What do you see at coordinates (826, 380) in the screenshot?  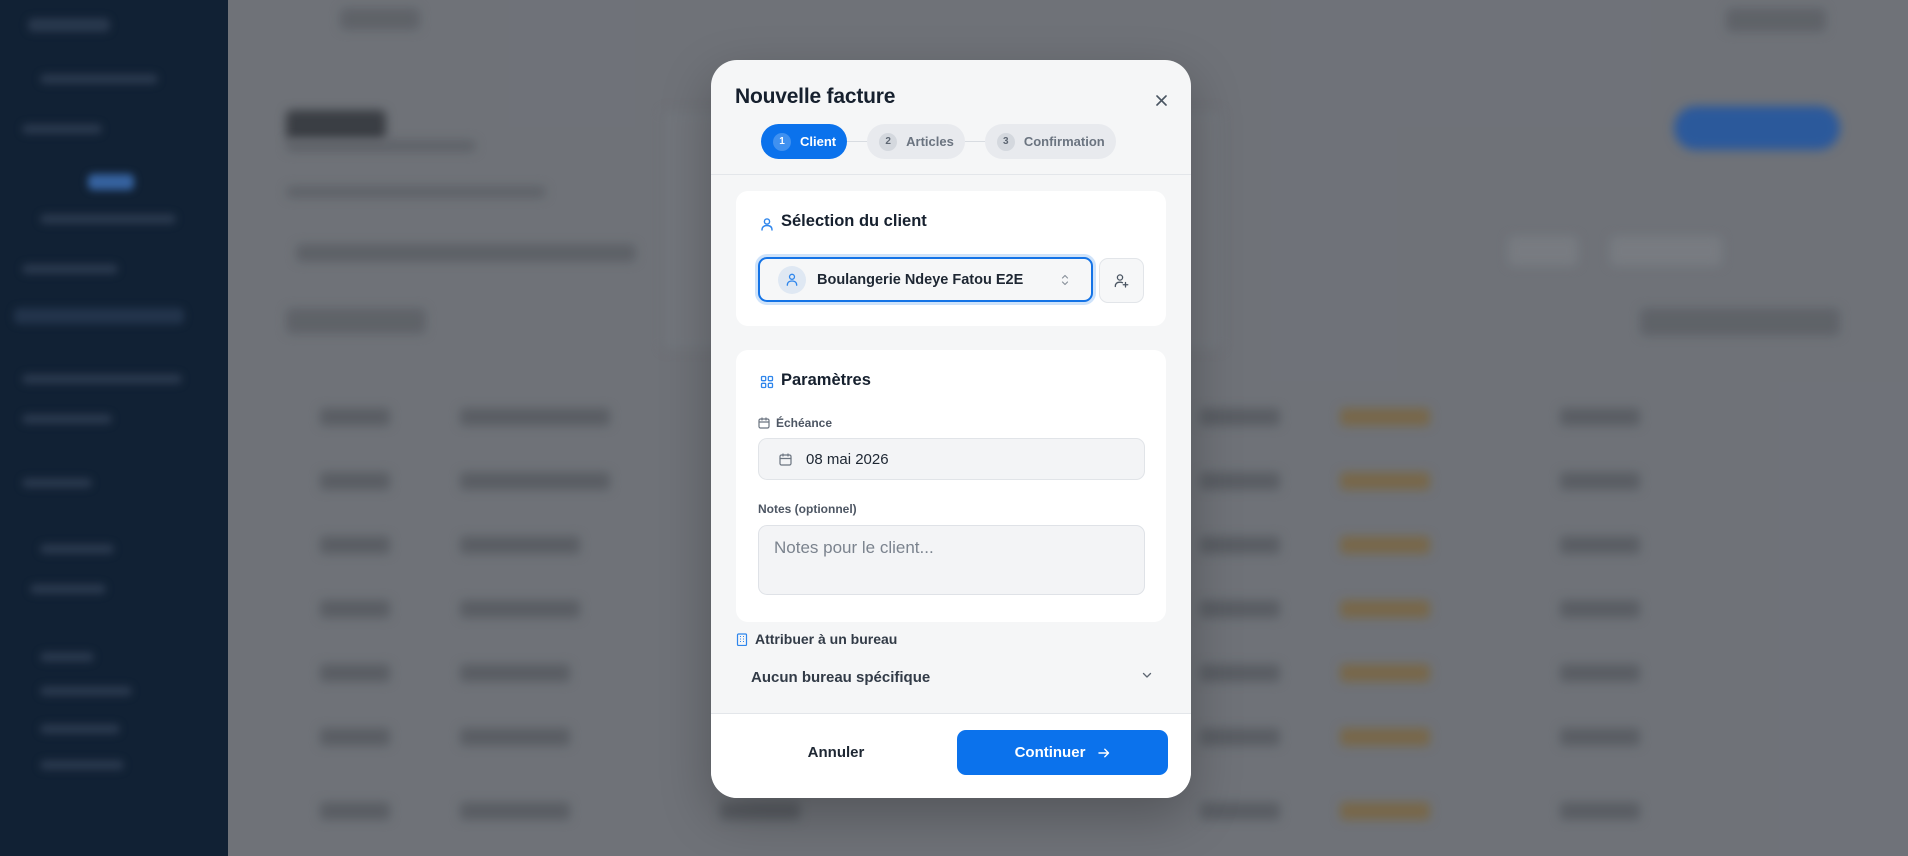 I see `params-section-title: Paramètres` at bounding box center [826, 380].